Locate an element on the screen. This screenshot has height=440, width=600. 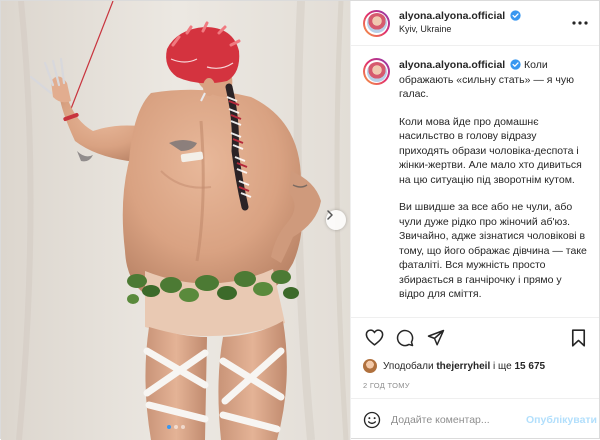
carousel-dots is located at coordinates (175, 427).